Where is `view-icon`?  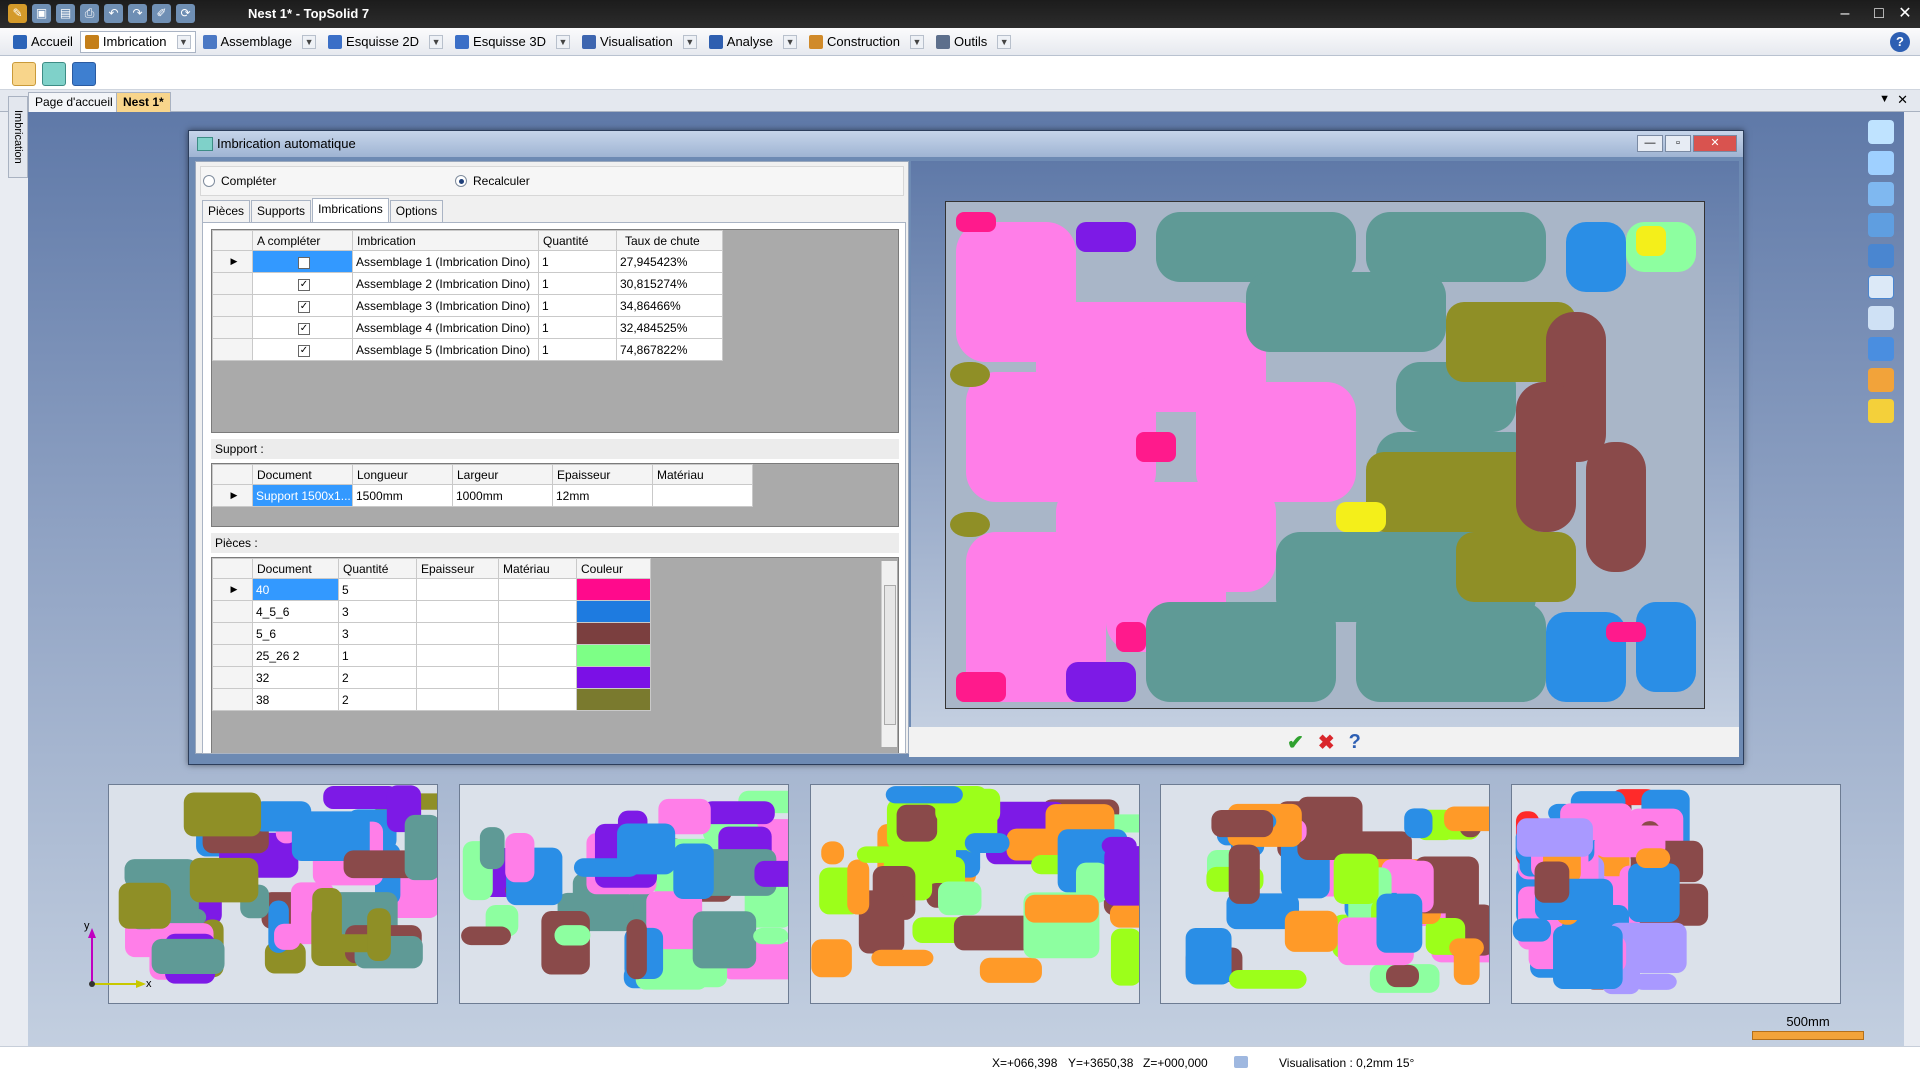
view-icon is located at coordinates (1241, 1062).